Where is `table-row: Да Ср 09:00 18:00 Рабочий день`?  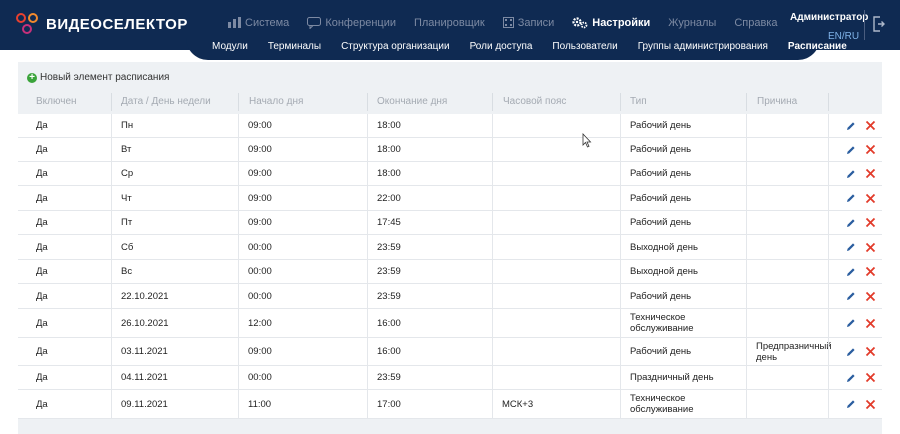 table-row: Да Ср 09:00 18:00 Рабочий день is located at coordinates (450, 174).